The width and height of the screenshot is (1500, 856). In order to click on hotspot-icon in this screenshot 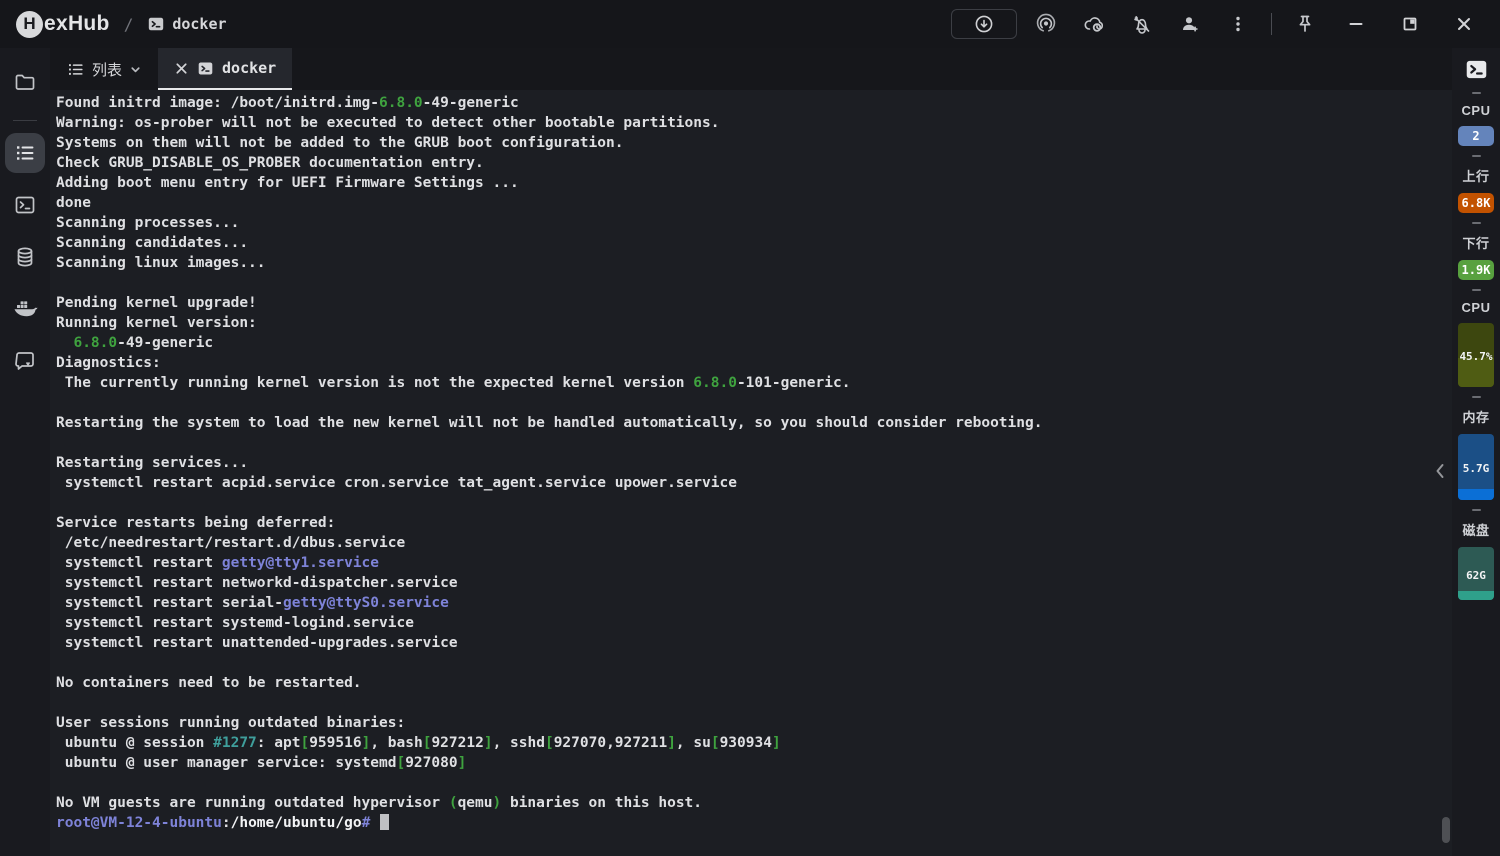, I will do `click(1046, 24)`.